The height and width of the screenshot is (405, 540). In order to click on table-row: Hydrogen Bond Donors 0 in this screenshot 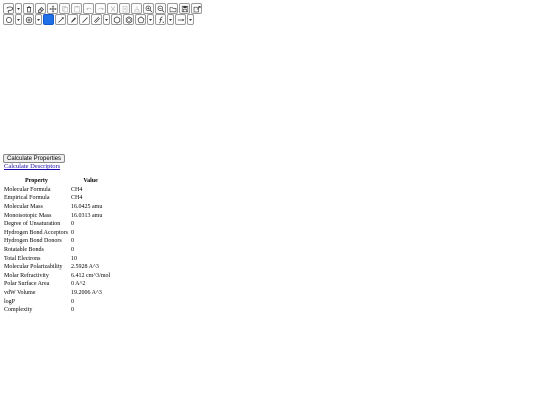, I will do `click(57, 241)`.